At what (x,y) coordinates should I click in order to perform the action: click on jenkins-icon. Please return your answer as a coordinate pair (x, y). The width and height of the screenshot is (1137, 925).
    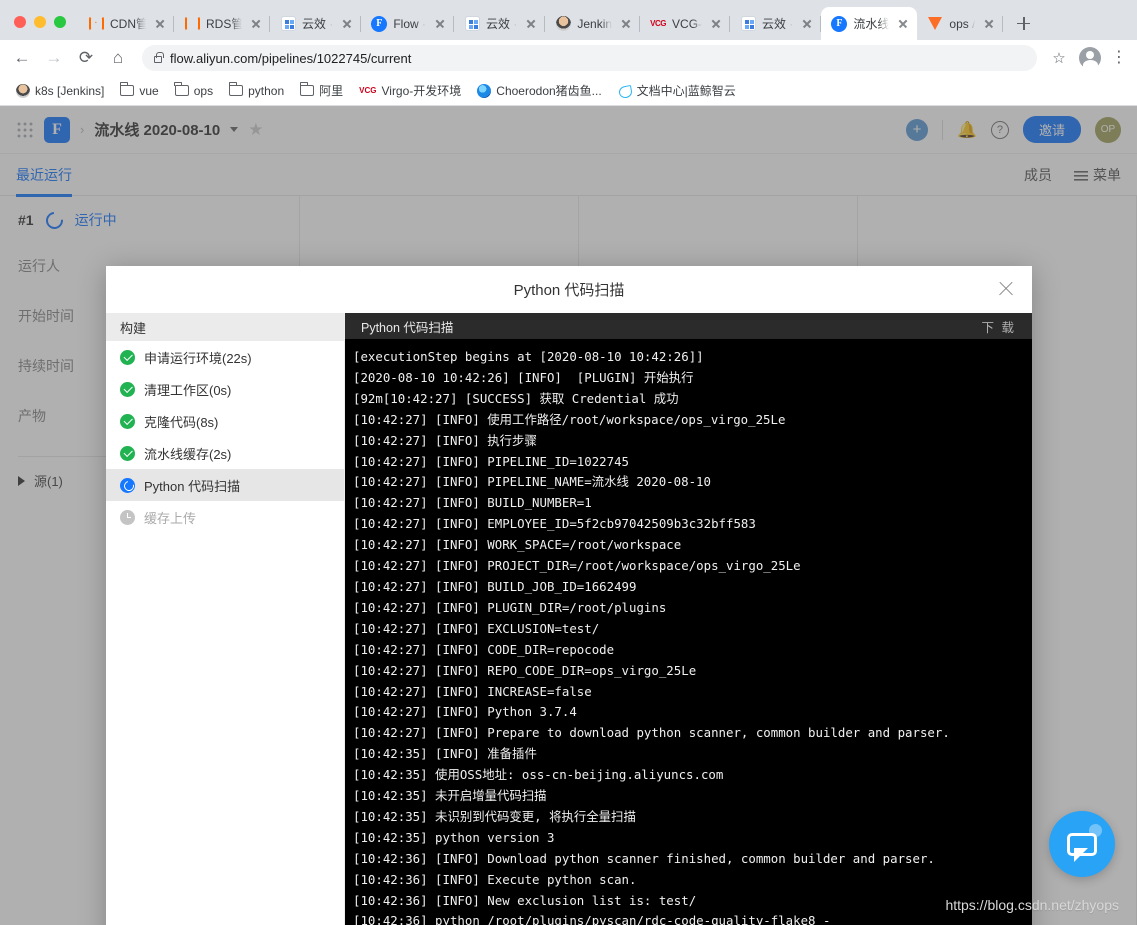
    Looking at the image, I should click on (563, 24).